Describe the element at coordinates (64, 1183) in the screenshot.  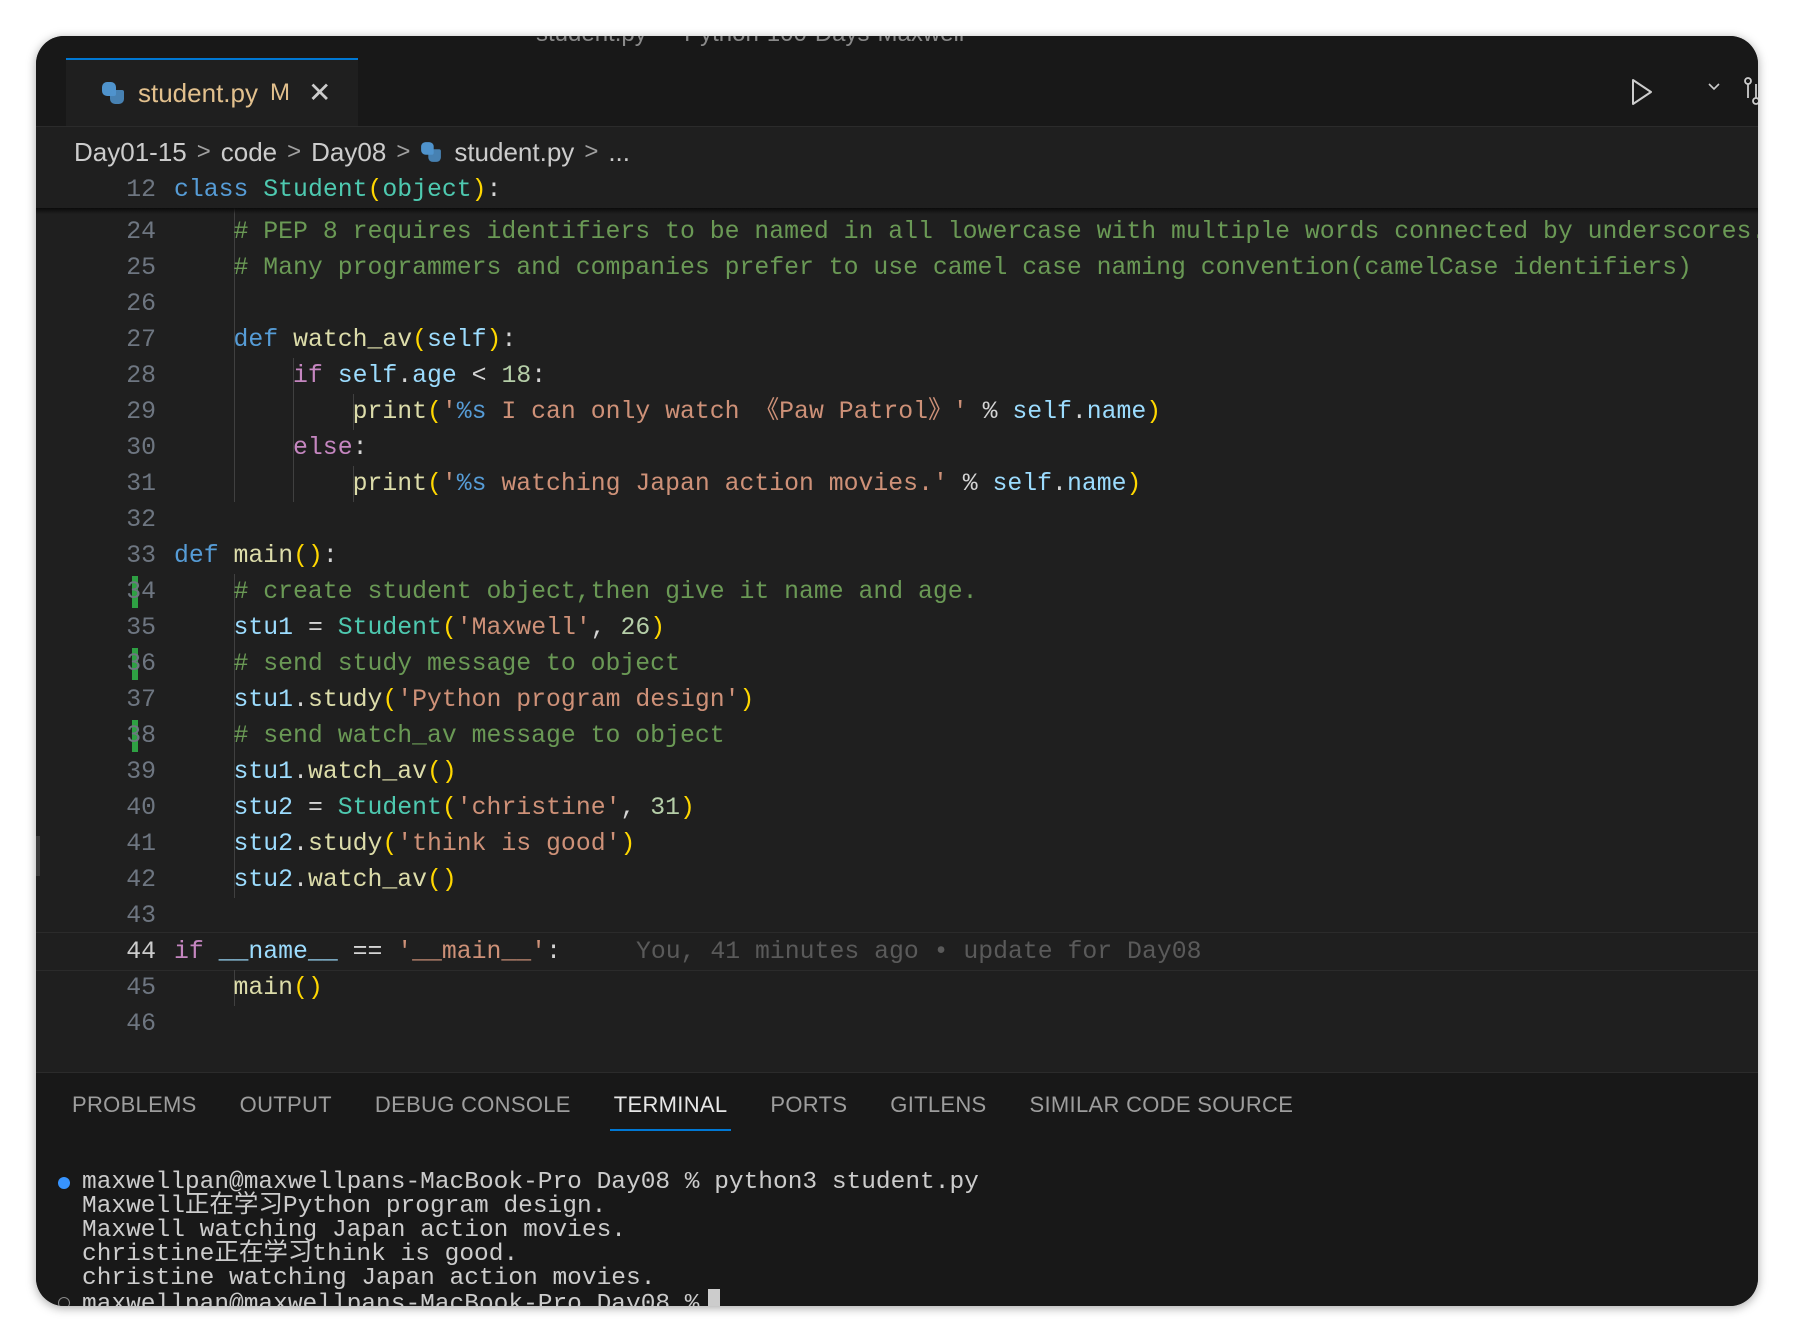
I see `command-success-icon` at that location.